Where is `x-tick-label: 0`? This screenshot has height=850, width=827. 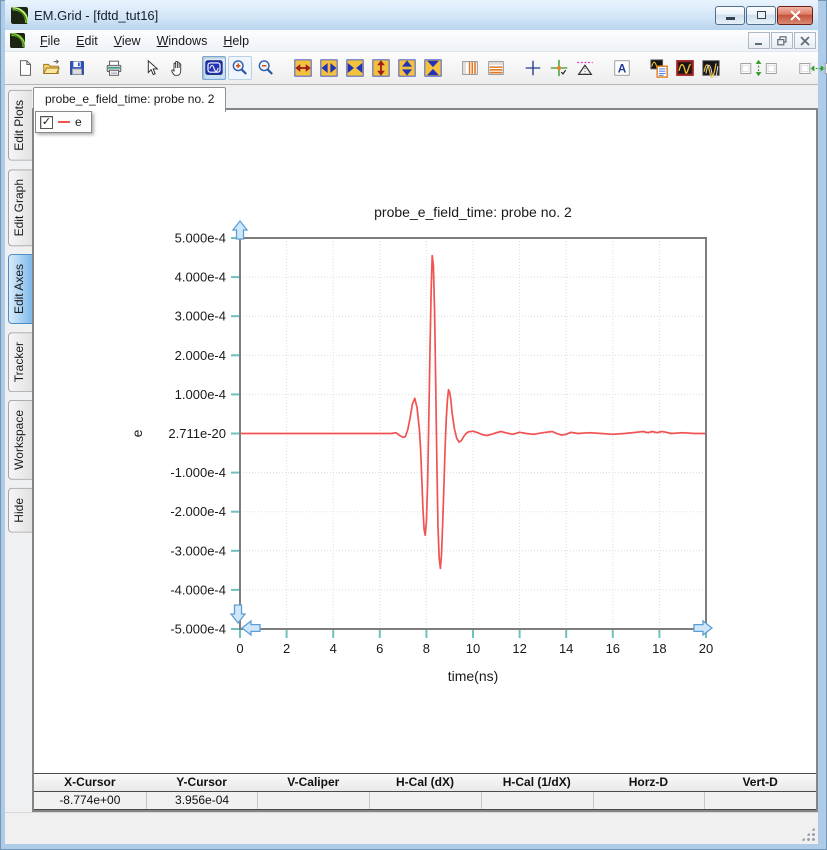
x-tick-label: 0 is located at coordinates (239, 648).